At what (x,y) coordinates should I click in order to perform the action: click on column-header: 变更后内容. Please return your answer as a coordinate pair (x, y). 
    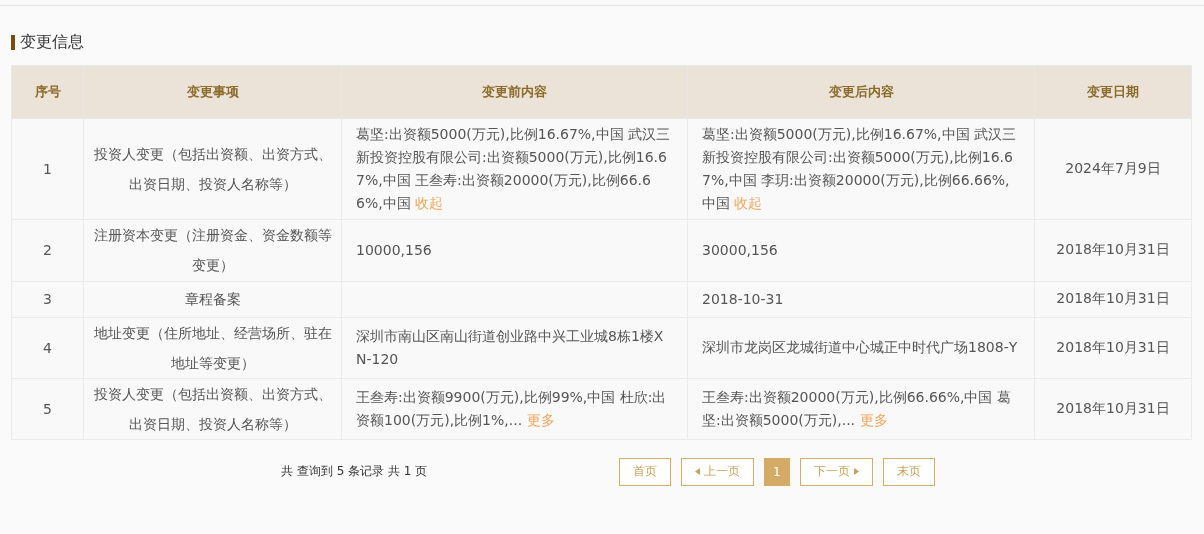
    Looking at the image, I should click on (861, 92).